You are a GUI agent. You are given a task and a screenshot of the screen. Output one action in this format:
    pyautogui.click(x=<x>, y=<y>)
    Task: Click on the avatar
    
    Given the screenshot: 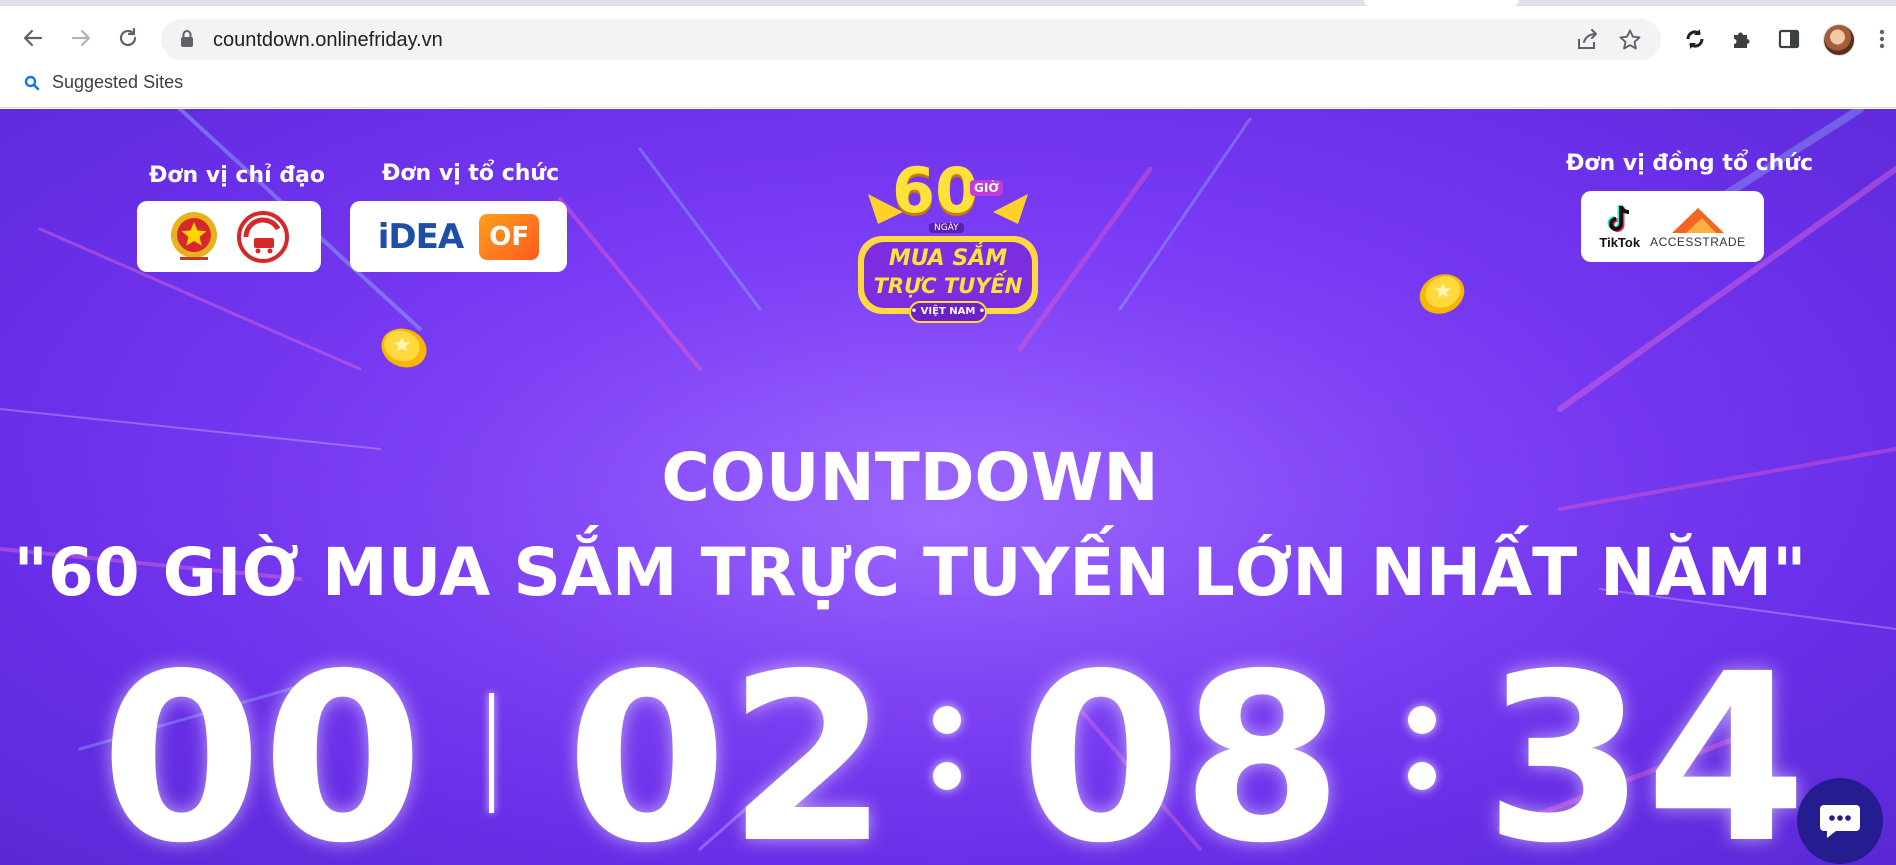 What is the action you would take?
    pyautogui.click(x=1839, y=40)
    